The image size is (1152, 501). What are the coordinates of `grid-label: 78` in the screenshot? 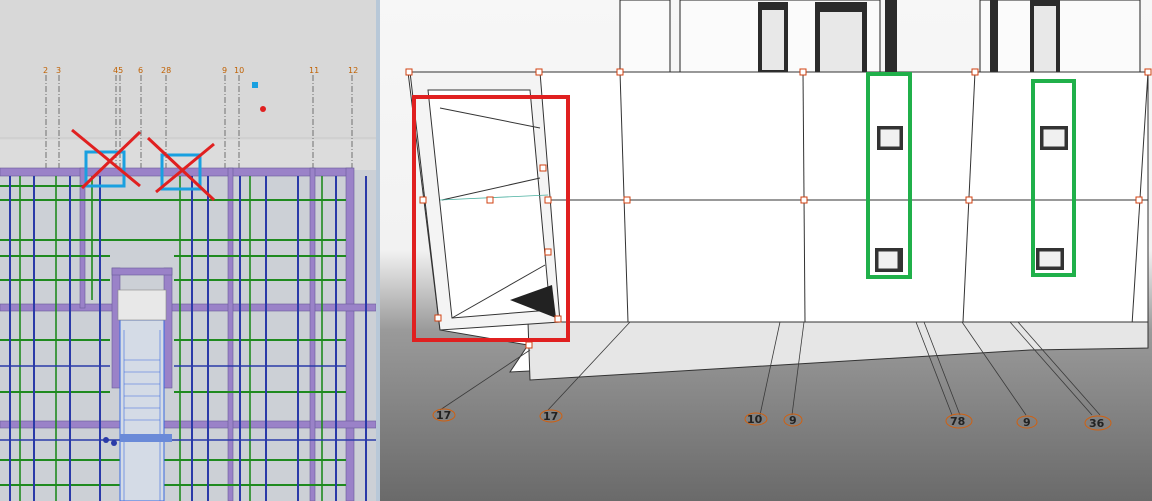 It's located at (957, 421).